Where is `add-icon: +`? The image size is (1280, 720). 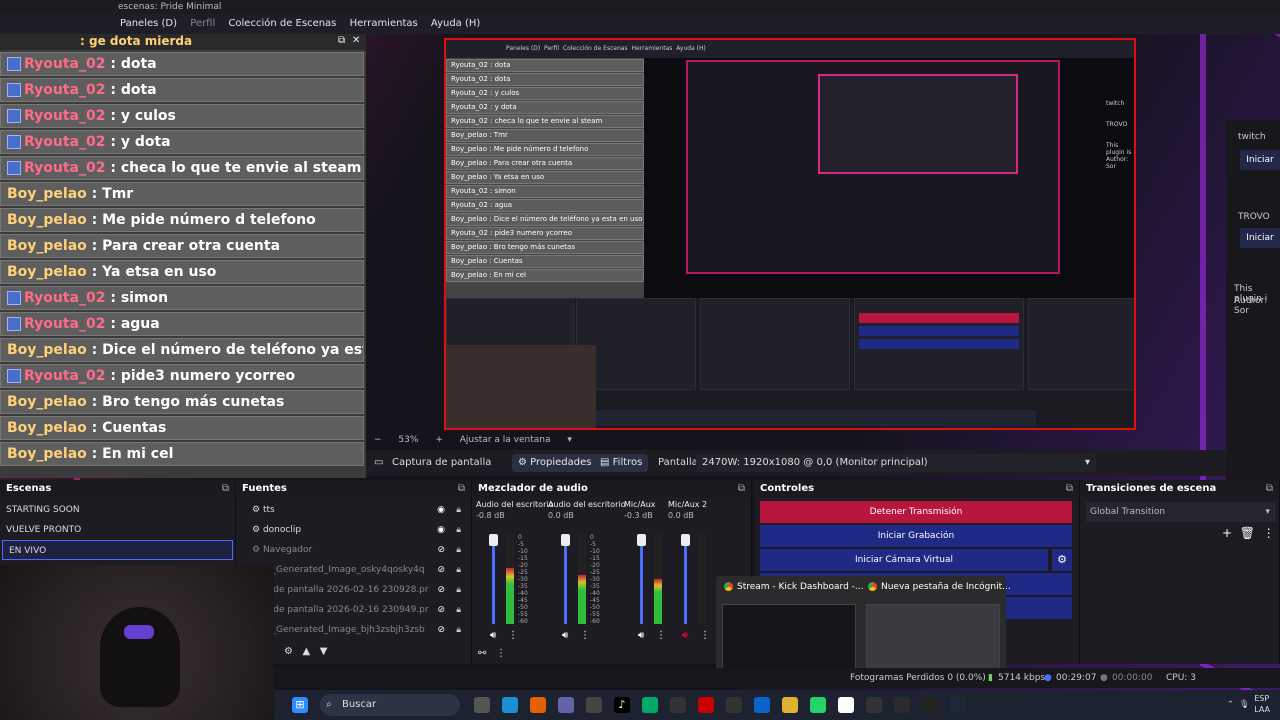
add-icon: + is located at coordinates (1227, 533).